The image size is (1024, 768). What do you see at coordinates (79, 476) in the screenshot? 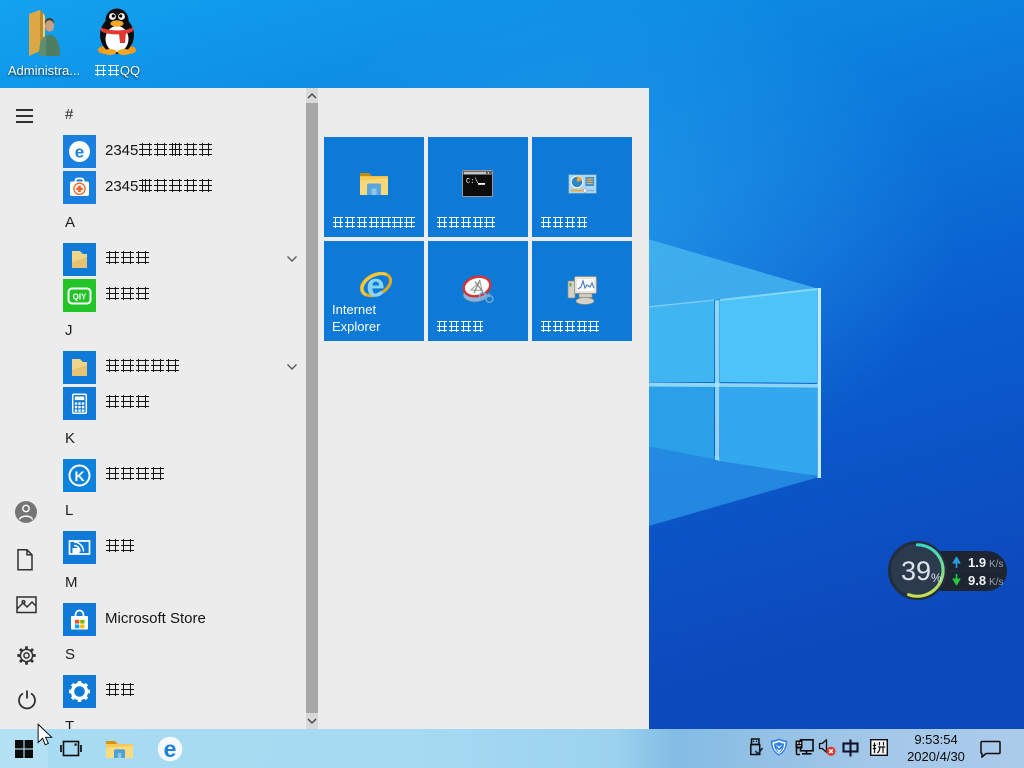
I see `svg-text: K` at bounding box center [79, 476].